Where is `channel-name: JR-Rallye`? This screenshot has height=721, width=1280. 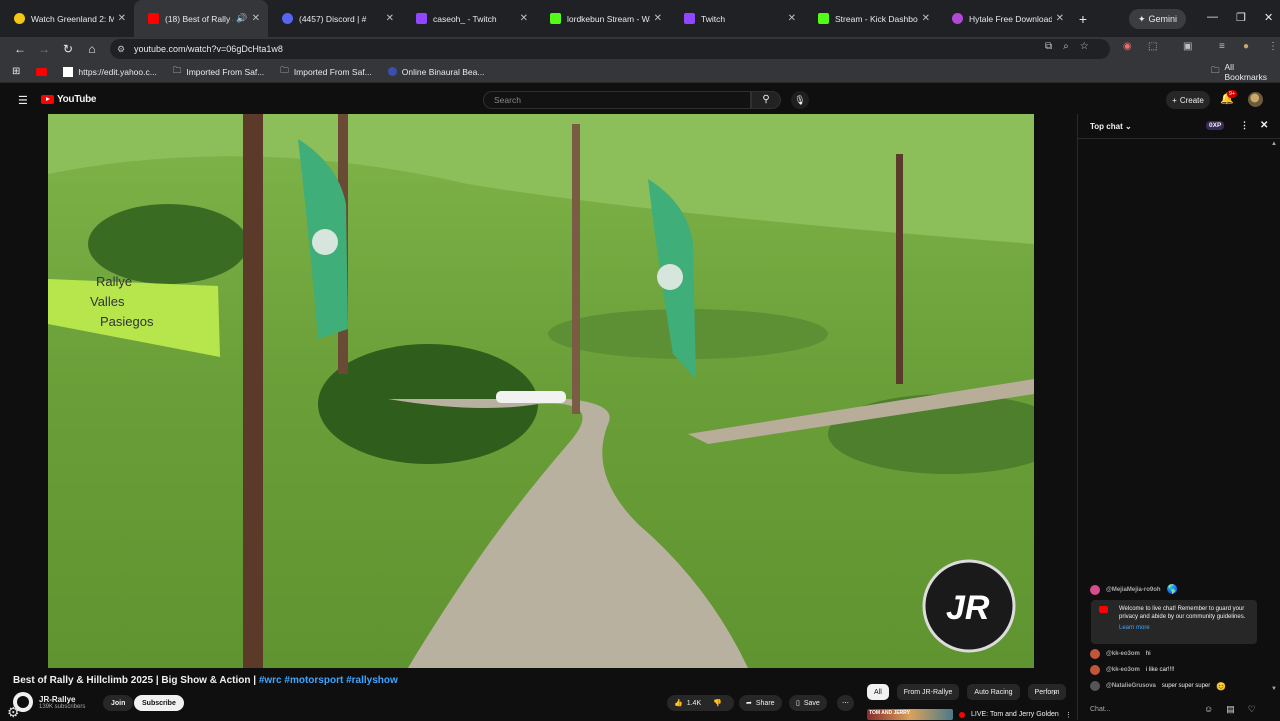
channel-name: JR-Rallye is located at coordinates (62, 699).